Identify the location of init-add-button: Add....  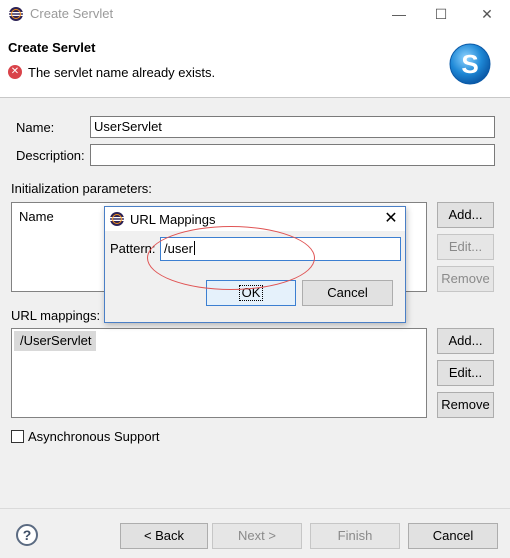
(465, 215).